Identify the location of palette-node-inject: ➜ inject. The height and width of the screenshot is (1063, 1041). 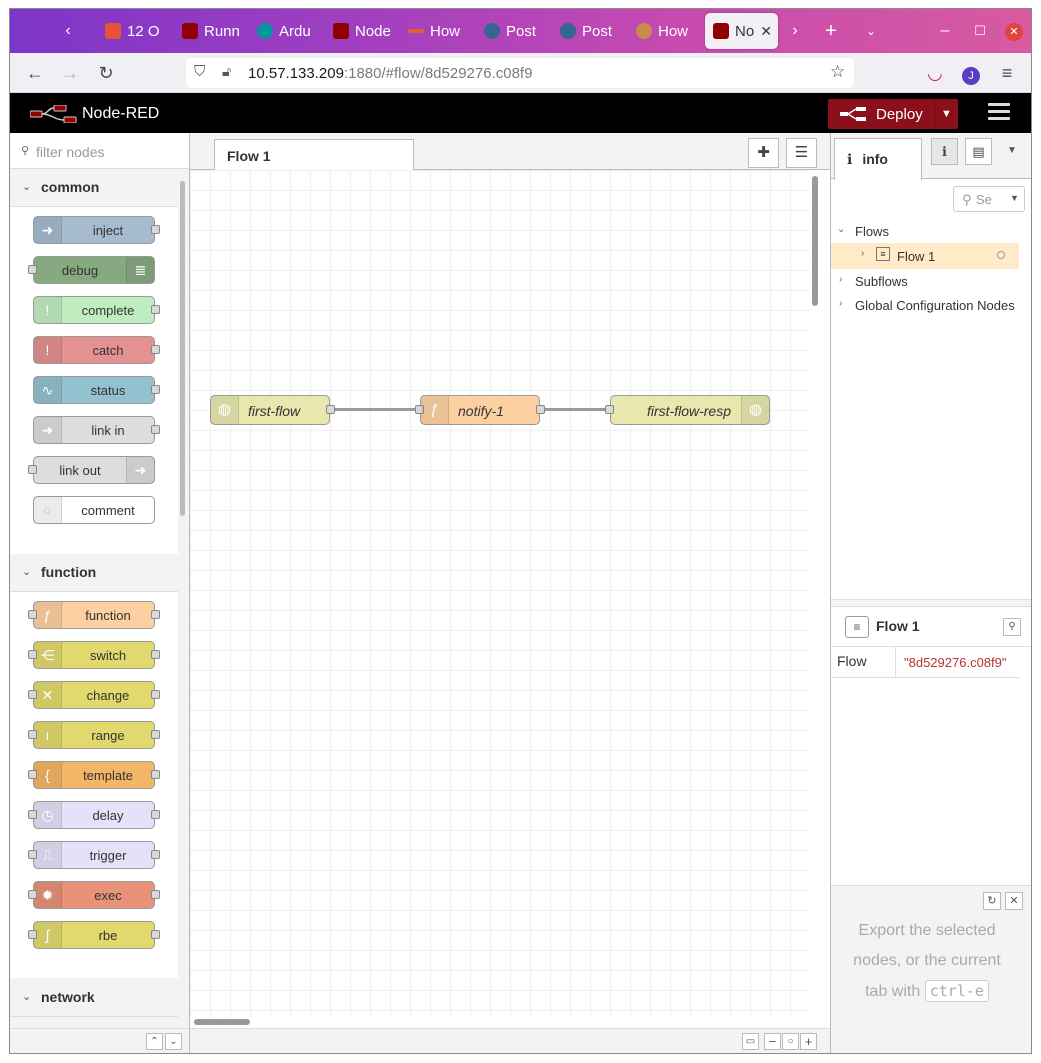
(96, 230).